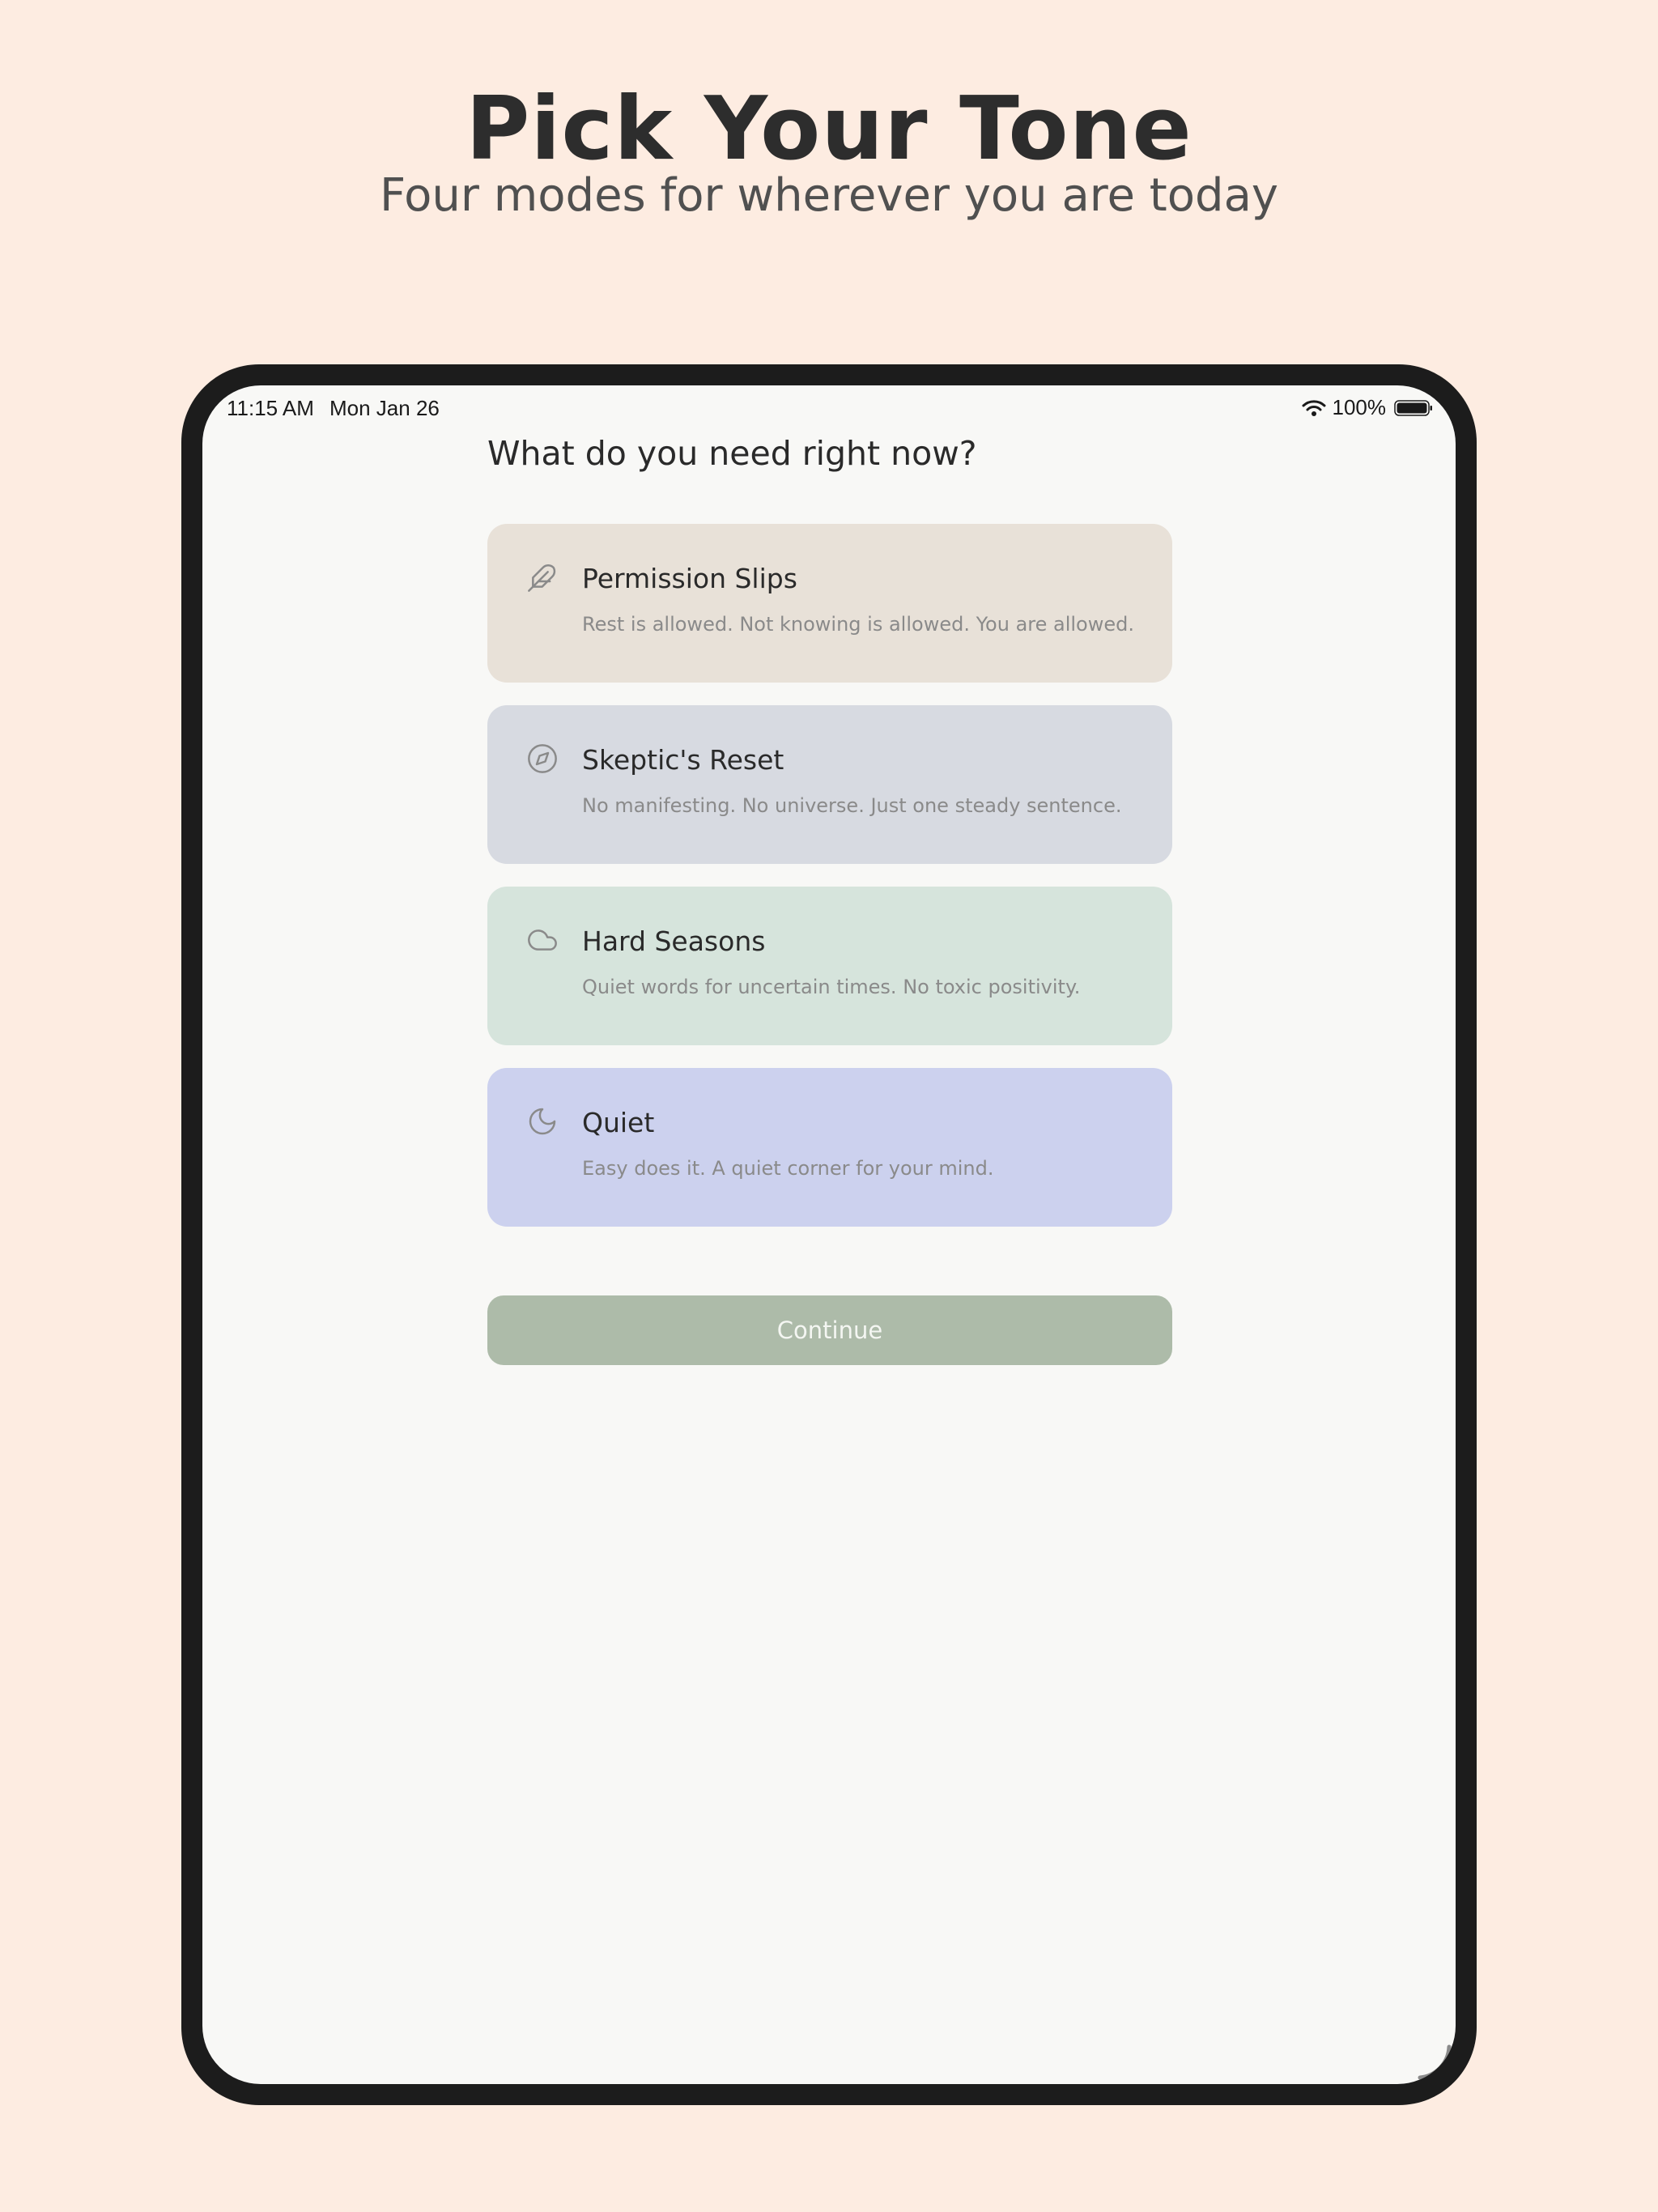  I want to click on status-bar: 11:15 AM Mon Jan 26 100%, so click(829, 408).